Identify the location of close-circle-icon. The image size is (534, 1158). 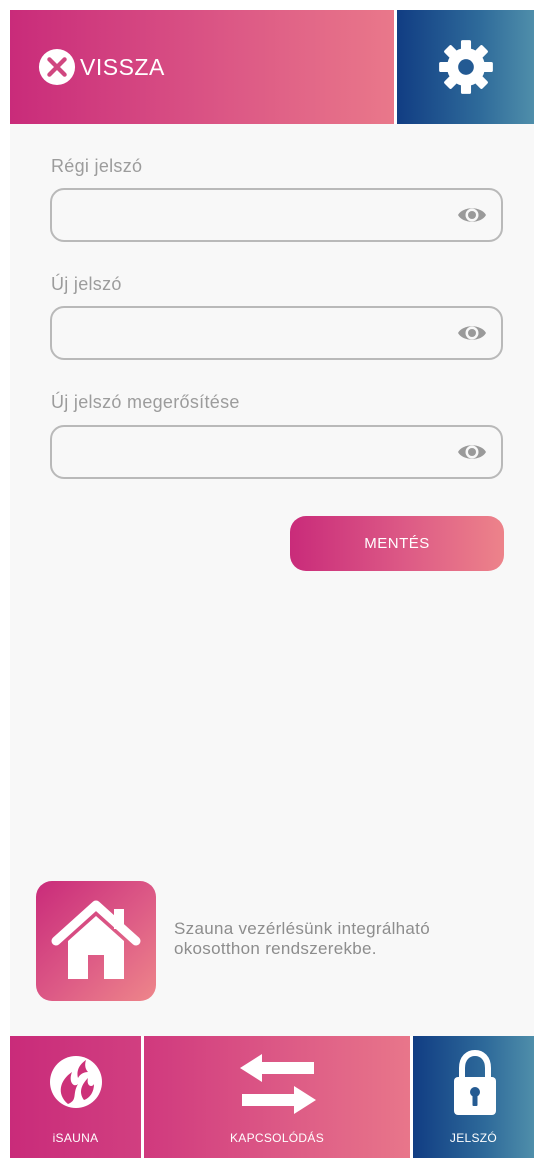
(57, 67).